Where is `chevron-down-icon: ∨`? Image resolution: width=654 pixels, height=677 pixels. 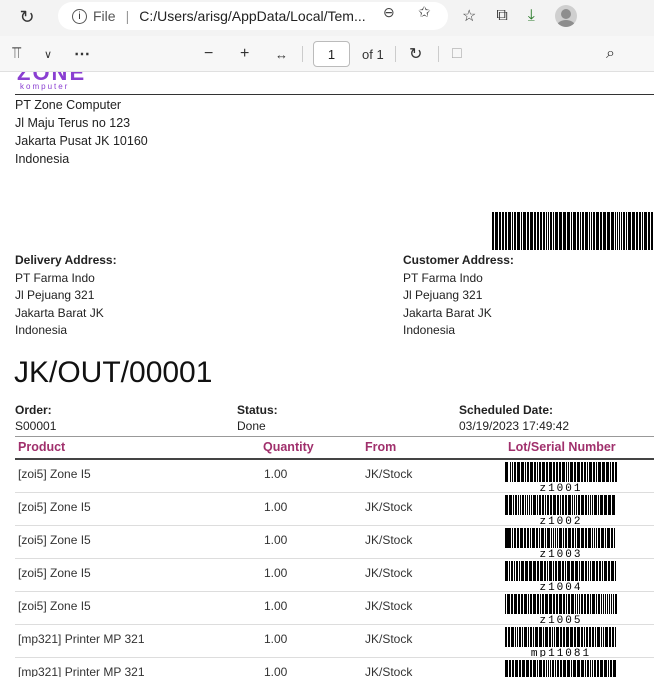
chevron-down-icon: ∨ is located at coordinates (48, 54).